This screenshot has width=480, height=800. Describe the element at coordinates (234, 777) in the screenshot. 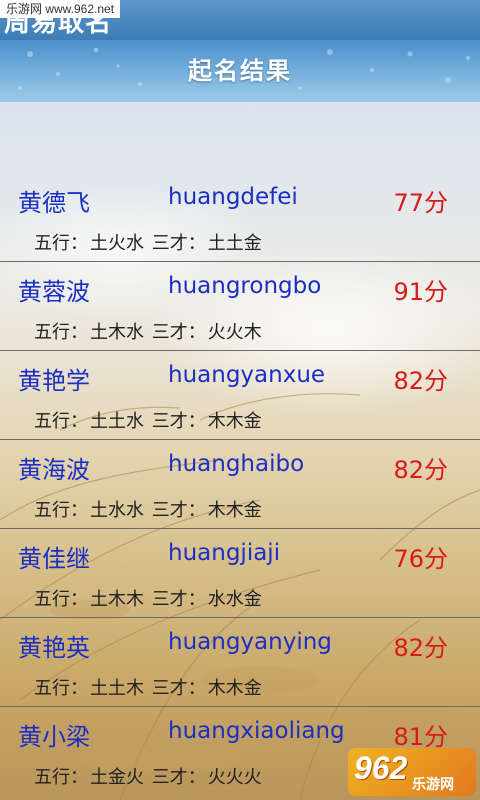

I see `sancai-value: 火火火` at that location.